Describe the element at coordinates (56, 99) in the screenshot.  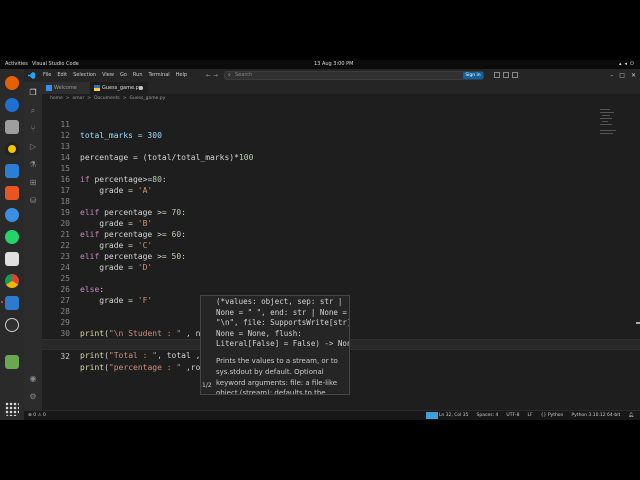
I see `breadcrumb-item: home` at that location.